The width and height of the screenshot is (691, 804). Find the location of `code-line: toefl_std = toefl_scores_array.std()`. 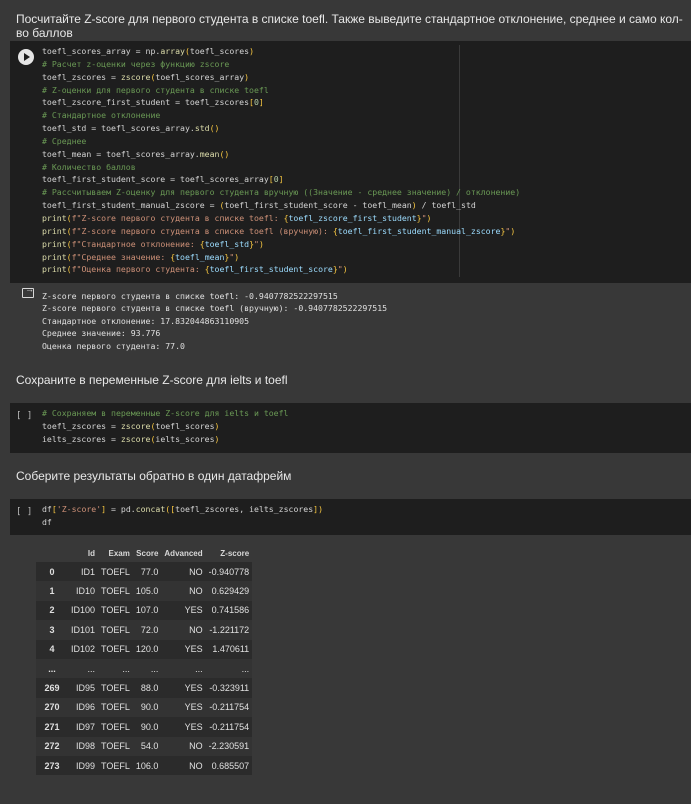

code-line: toefl_std = toefl_scores_array.std() is located at coordinates (281, 128).